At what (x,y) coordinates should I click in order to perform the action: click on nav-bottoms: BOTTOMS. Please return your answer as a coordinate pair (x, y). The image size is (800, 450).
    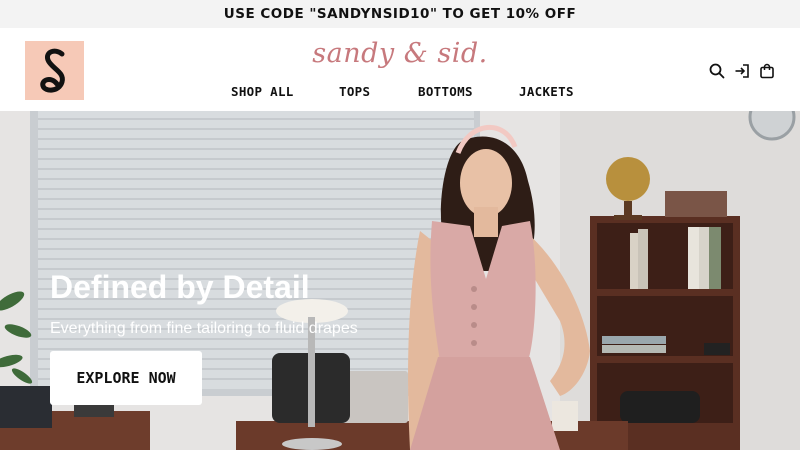
    Looking at the image, I should click on (445, 91).